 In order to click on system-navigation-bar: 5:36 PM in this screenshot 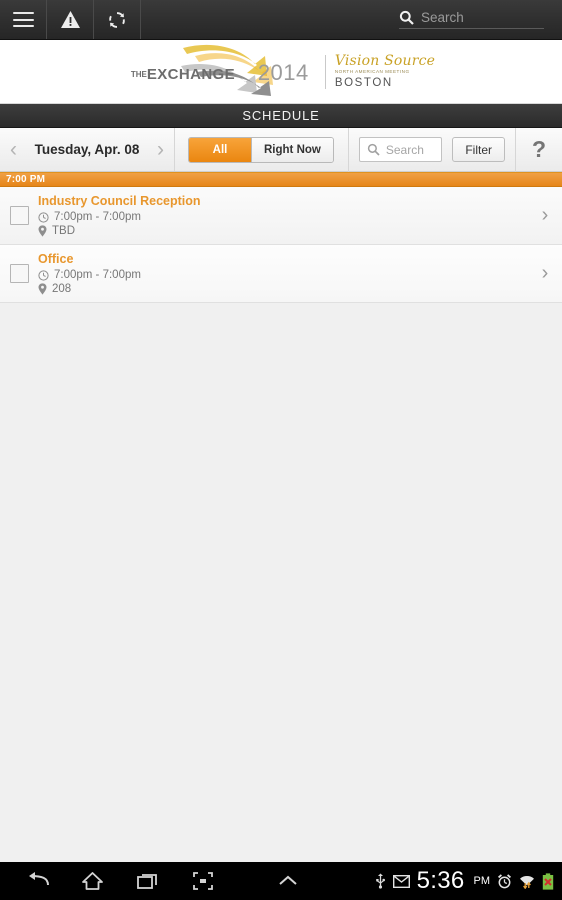, I will do `click(281, 881)`.